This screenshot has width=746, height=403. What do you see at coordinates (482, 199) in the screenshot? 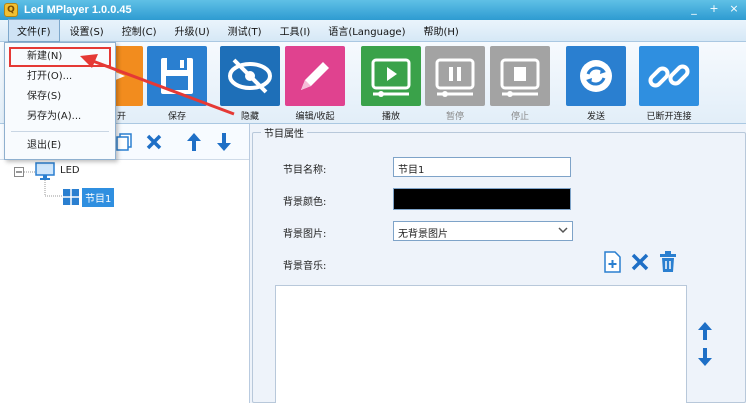
I see `bg-color-picker` at bounding box center [482, 199].